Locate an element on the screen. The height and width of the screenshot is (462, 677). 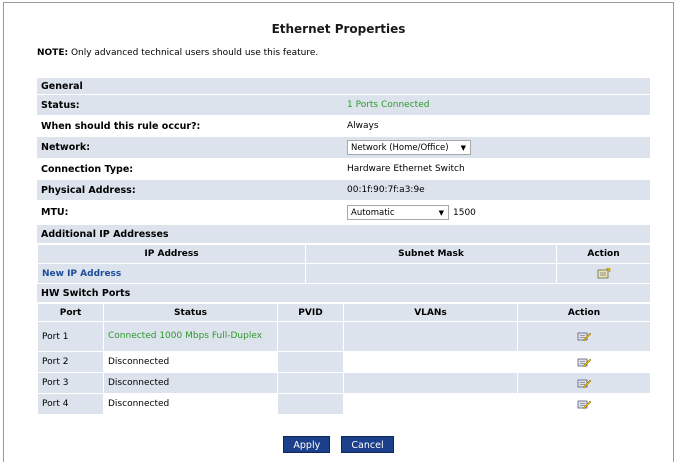
new-ip-action-cell is located at coordinates (603, 273).